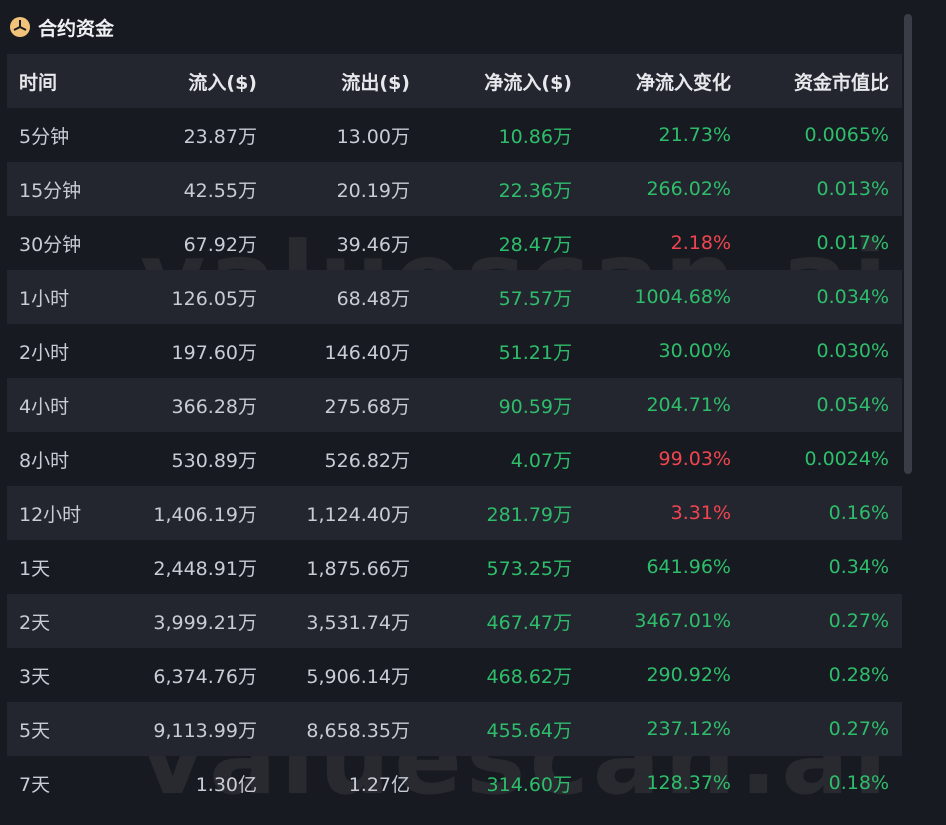 This screenshot has width=946, height=825. I want to click on table-row: 5分钟 23.87万 13.00万 10.86万 21.73% 0.0065%, so click(454, 135).